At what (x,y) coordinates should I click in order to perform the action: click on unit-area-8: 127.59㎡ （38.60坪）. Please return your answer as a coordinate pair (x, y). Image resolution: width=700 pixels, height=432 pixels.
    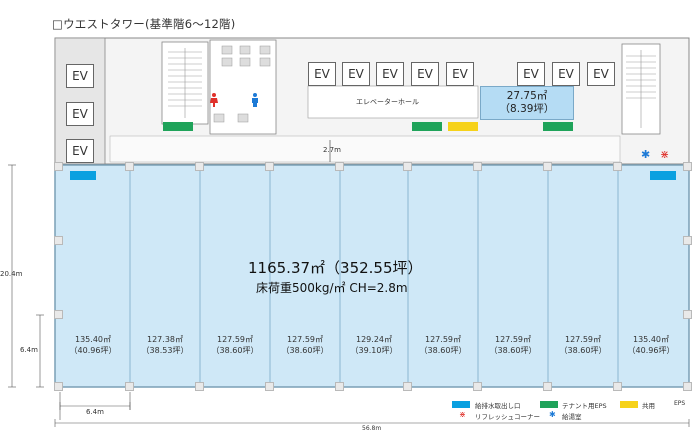
    Looking at the image, I should click on (583, 345).